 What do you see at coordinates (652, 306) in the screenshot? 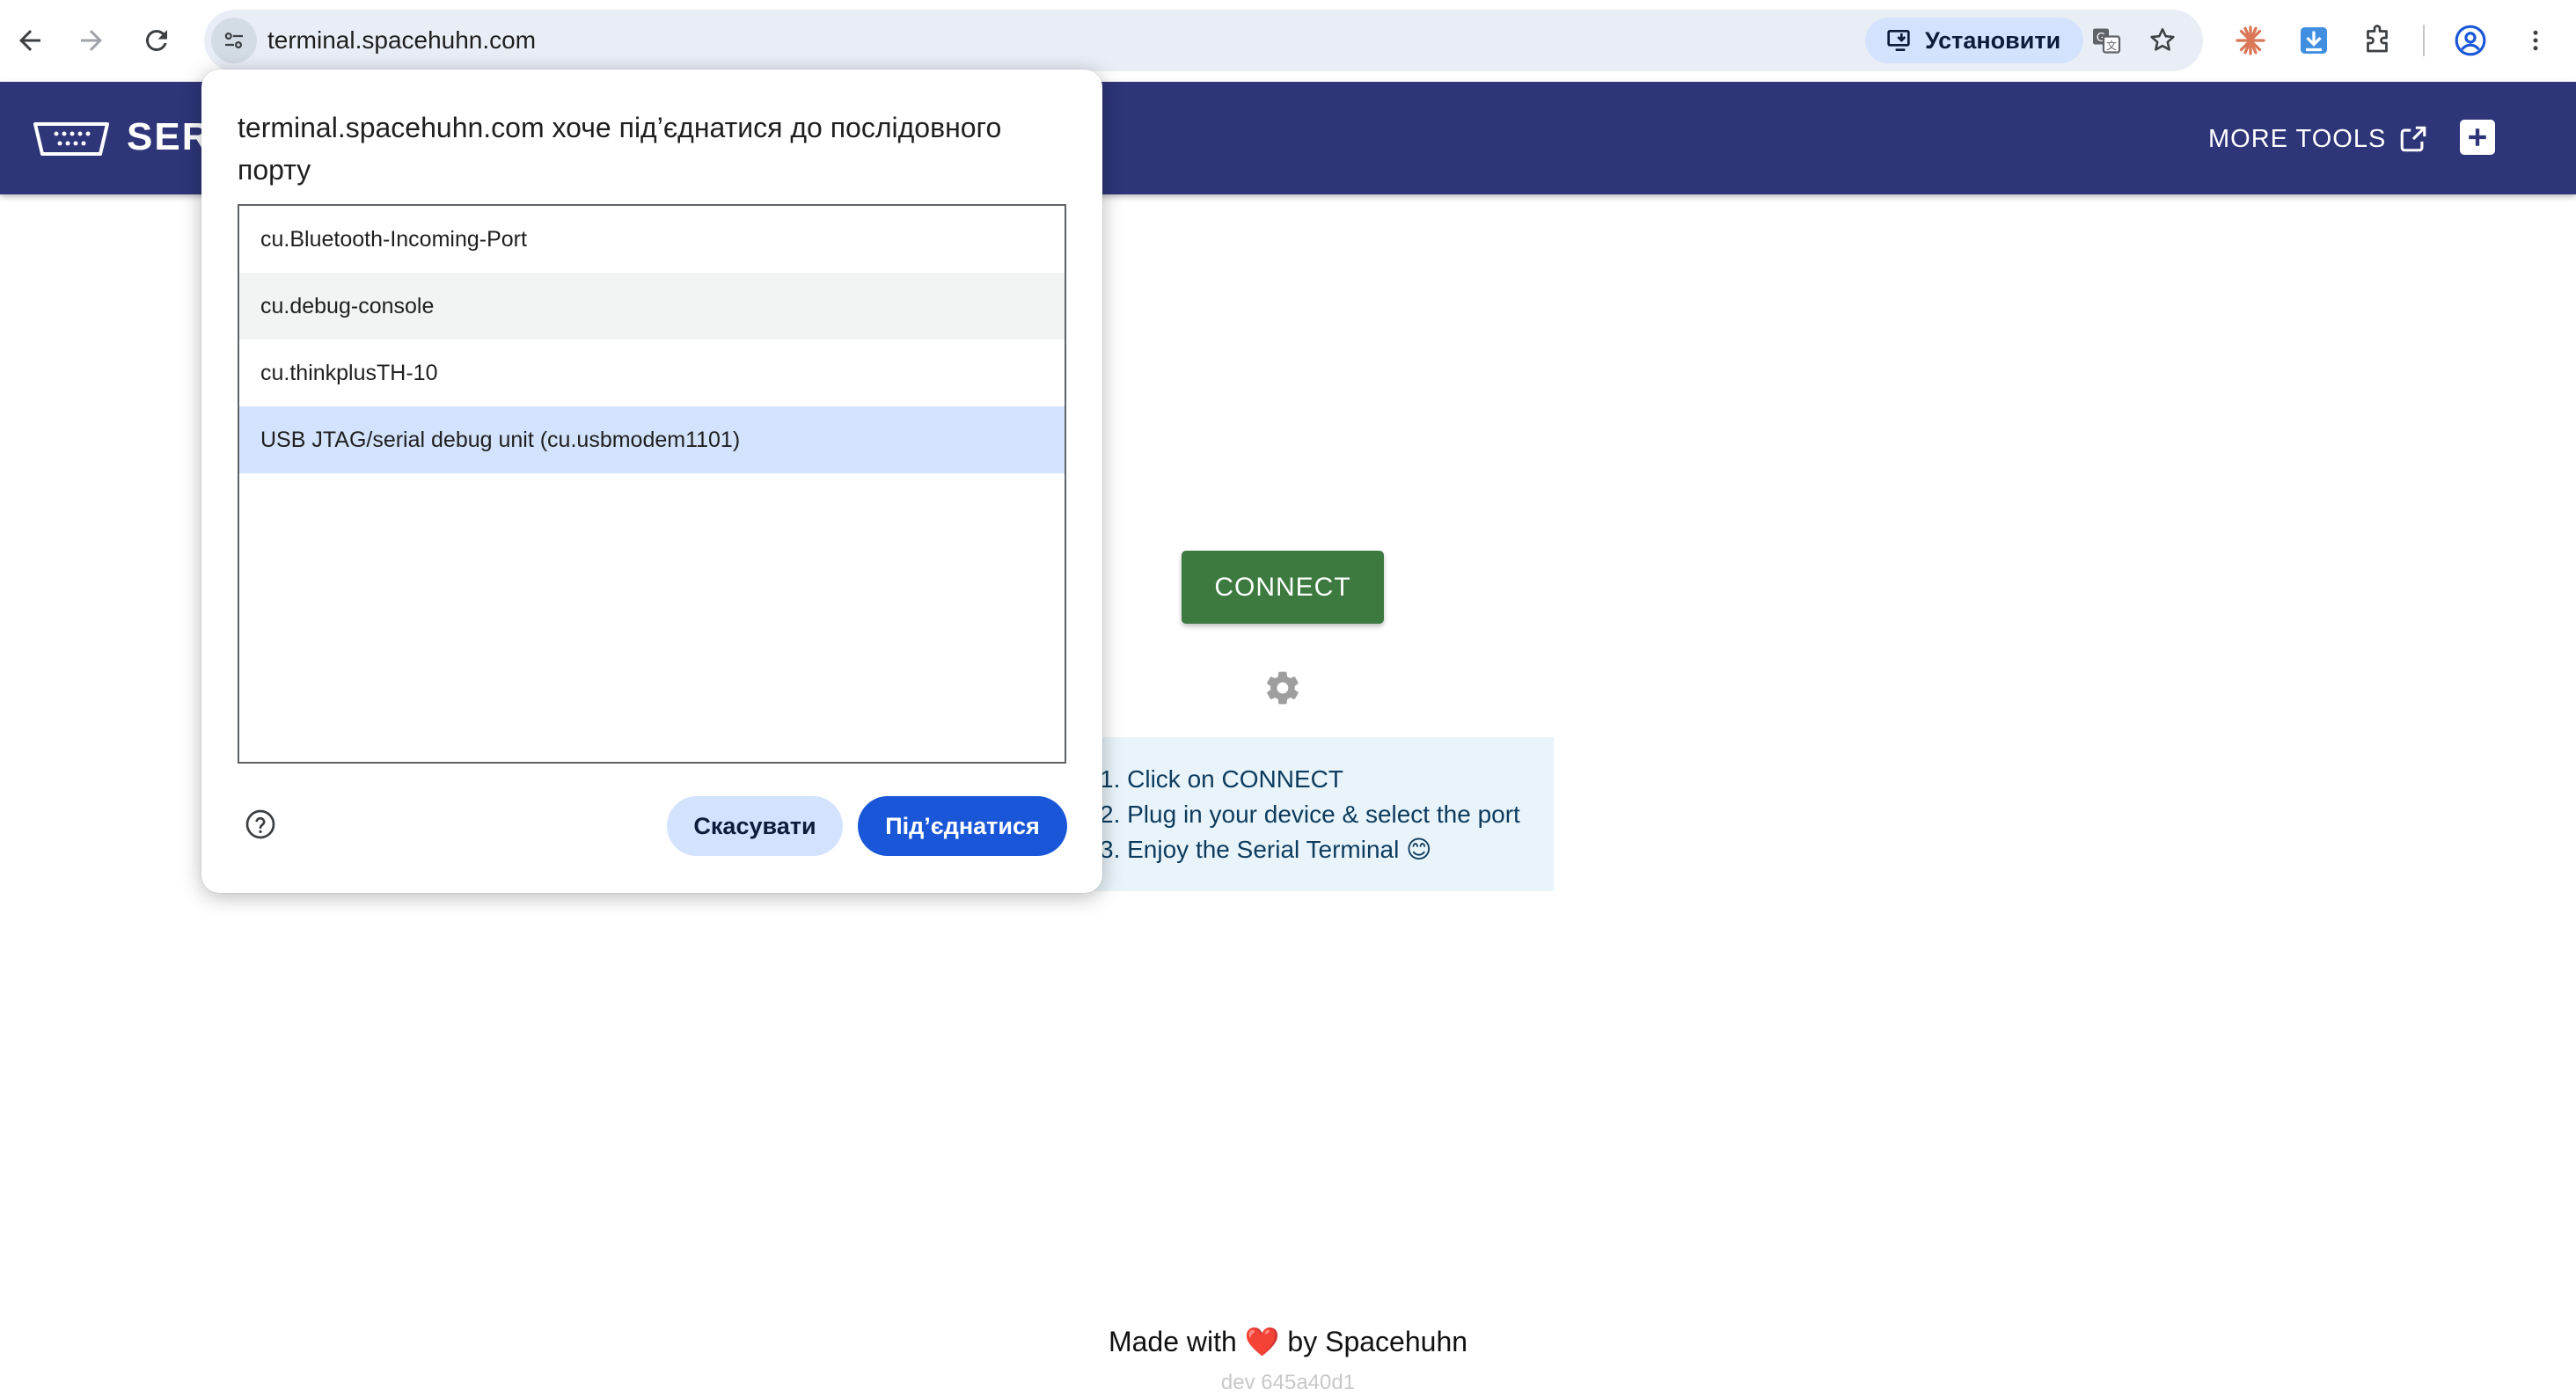
I see `port-item: cu.debug-console` at bounding box center [652, 306].